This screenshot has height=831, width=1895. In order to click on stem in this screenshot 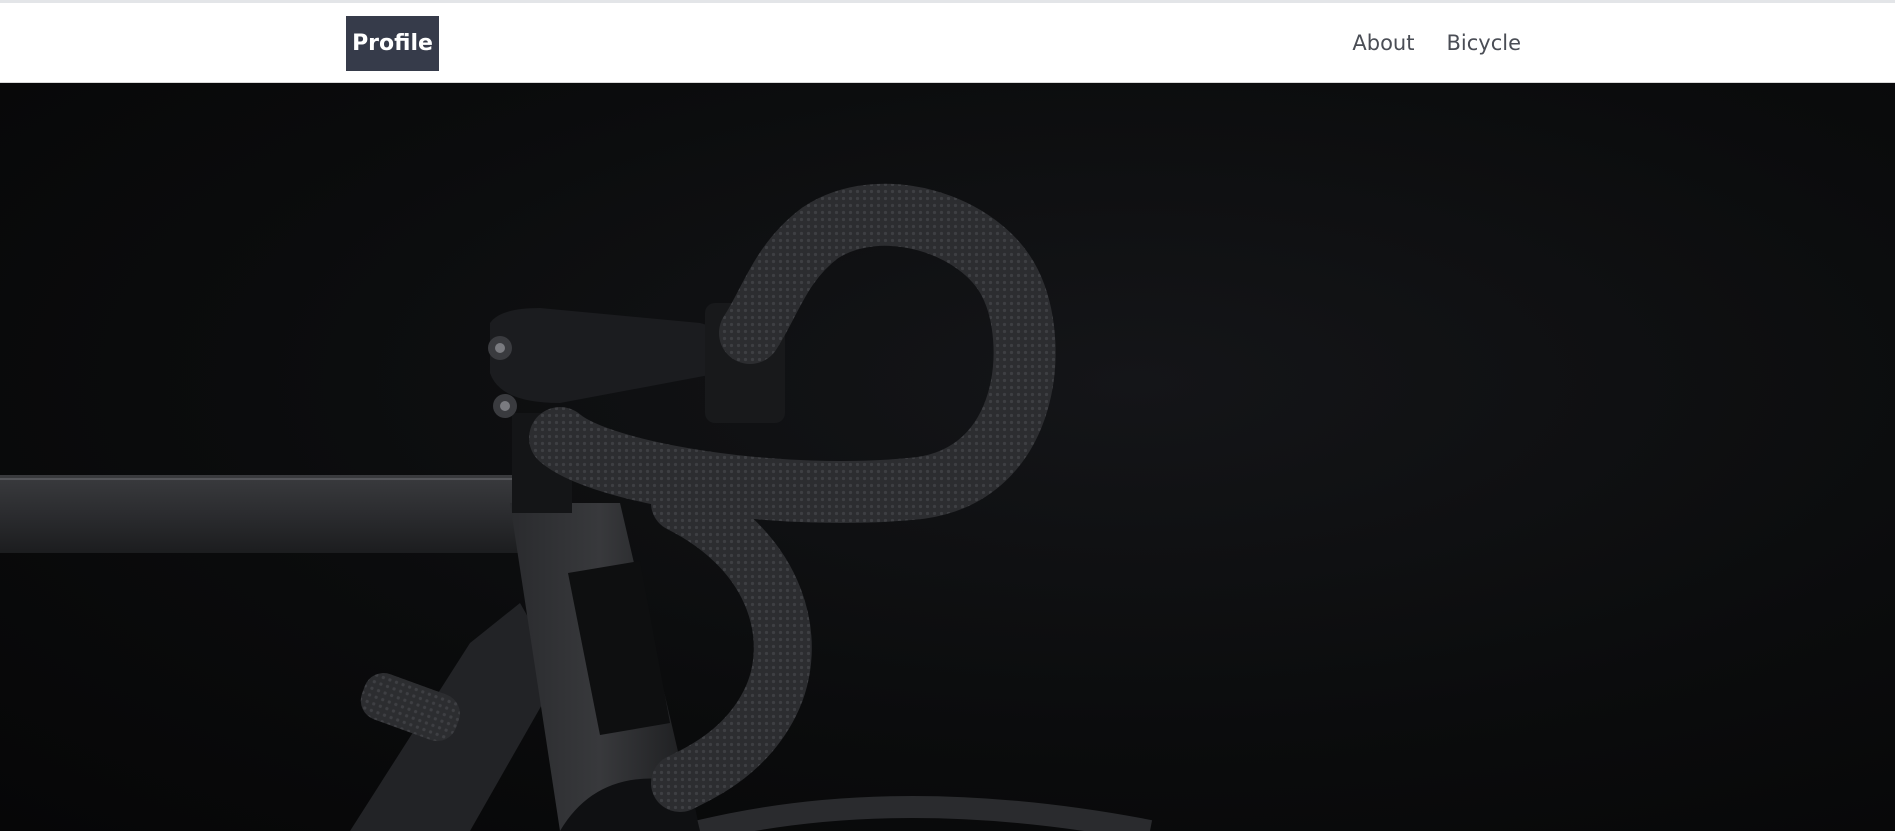, I will do `click(608, 355)`.